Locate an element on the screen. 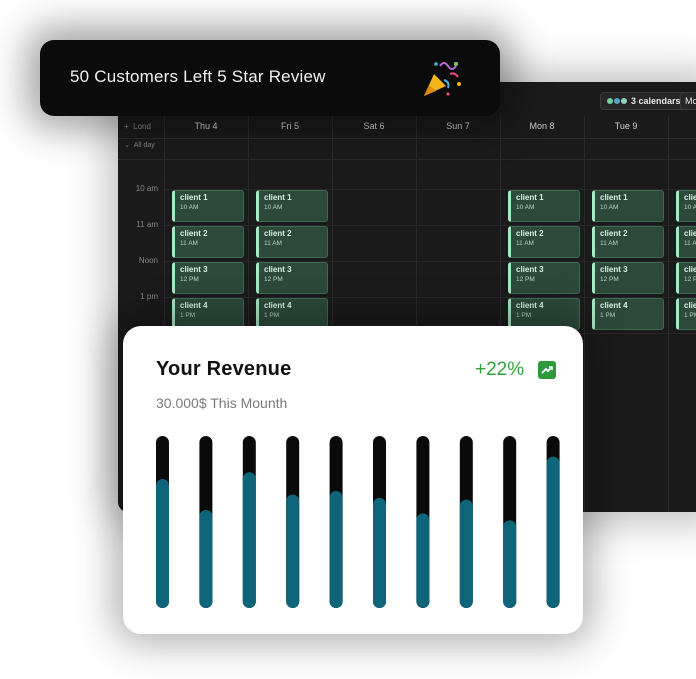  time-label: 11 am is located at coordinates (147, 224).